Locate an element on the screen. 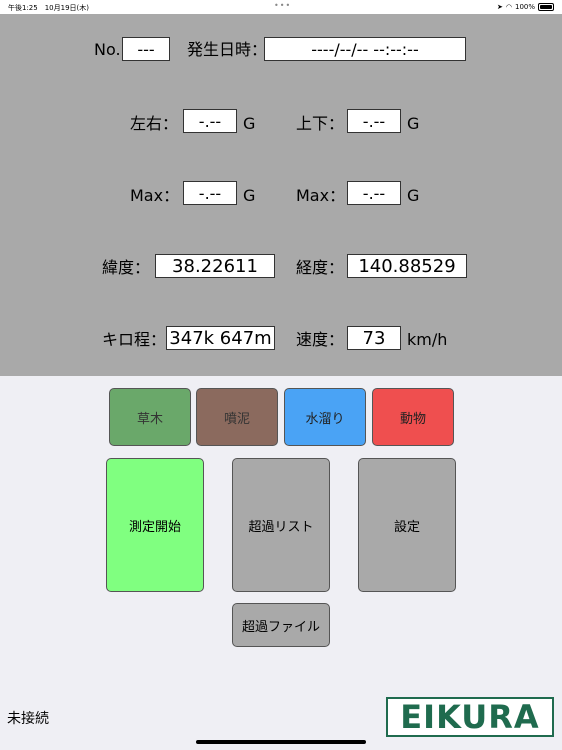 The width and height of the screenshot is (562, 750). category-button-vegetation: 草木 is located at coordinates (150, 417).